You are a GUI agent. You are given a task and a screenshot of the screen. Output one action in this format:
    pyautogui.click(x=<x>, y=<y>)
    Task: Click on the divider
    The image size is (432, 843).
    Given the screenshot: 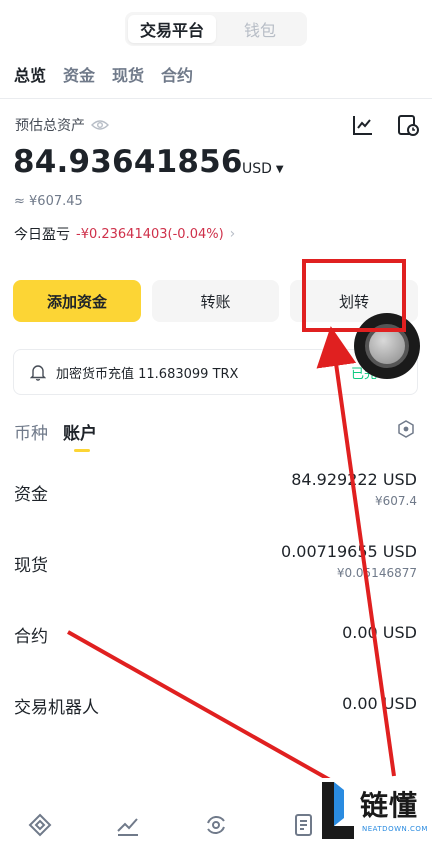 What is the action you would take?
    pyautogui.click(x=216, y=98)
    